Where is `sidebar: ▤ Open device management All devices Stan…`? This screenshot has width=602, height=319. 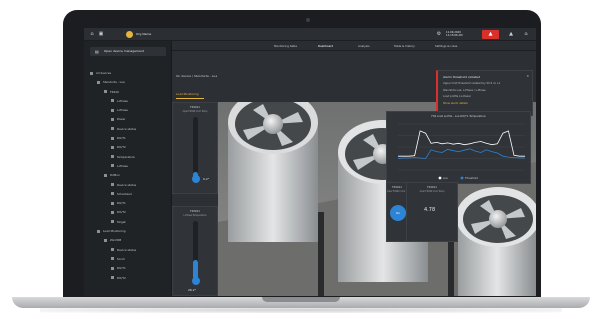
sidebar: ▤ Open device management All devices Stan… is located at coordinates (128, 168).